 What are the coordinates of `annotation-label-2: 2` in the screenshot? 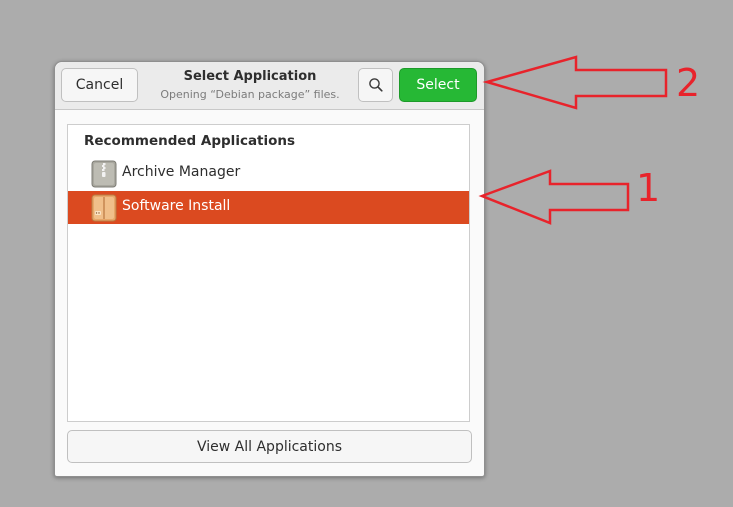 It's located at (688, 83).